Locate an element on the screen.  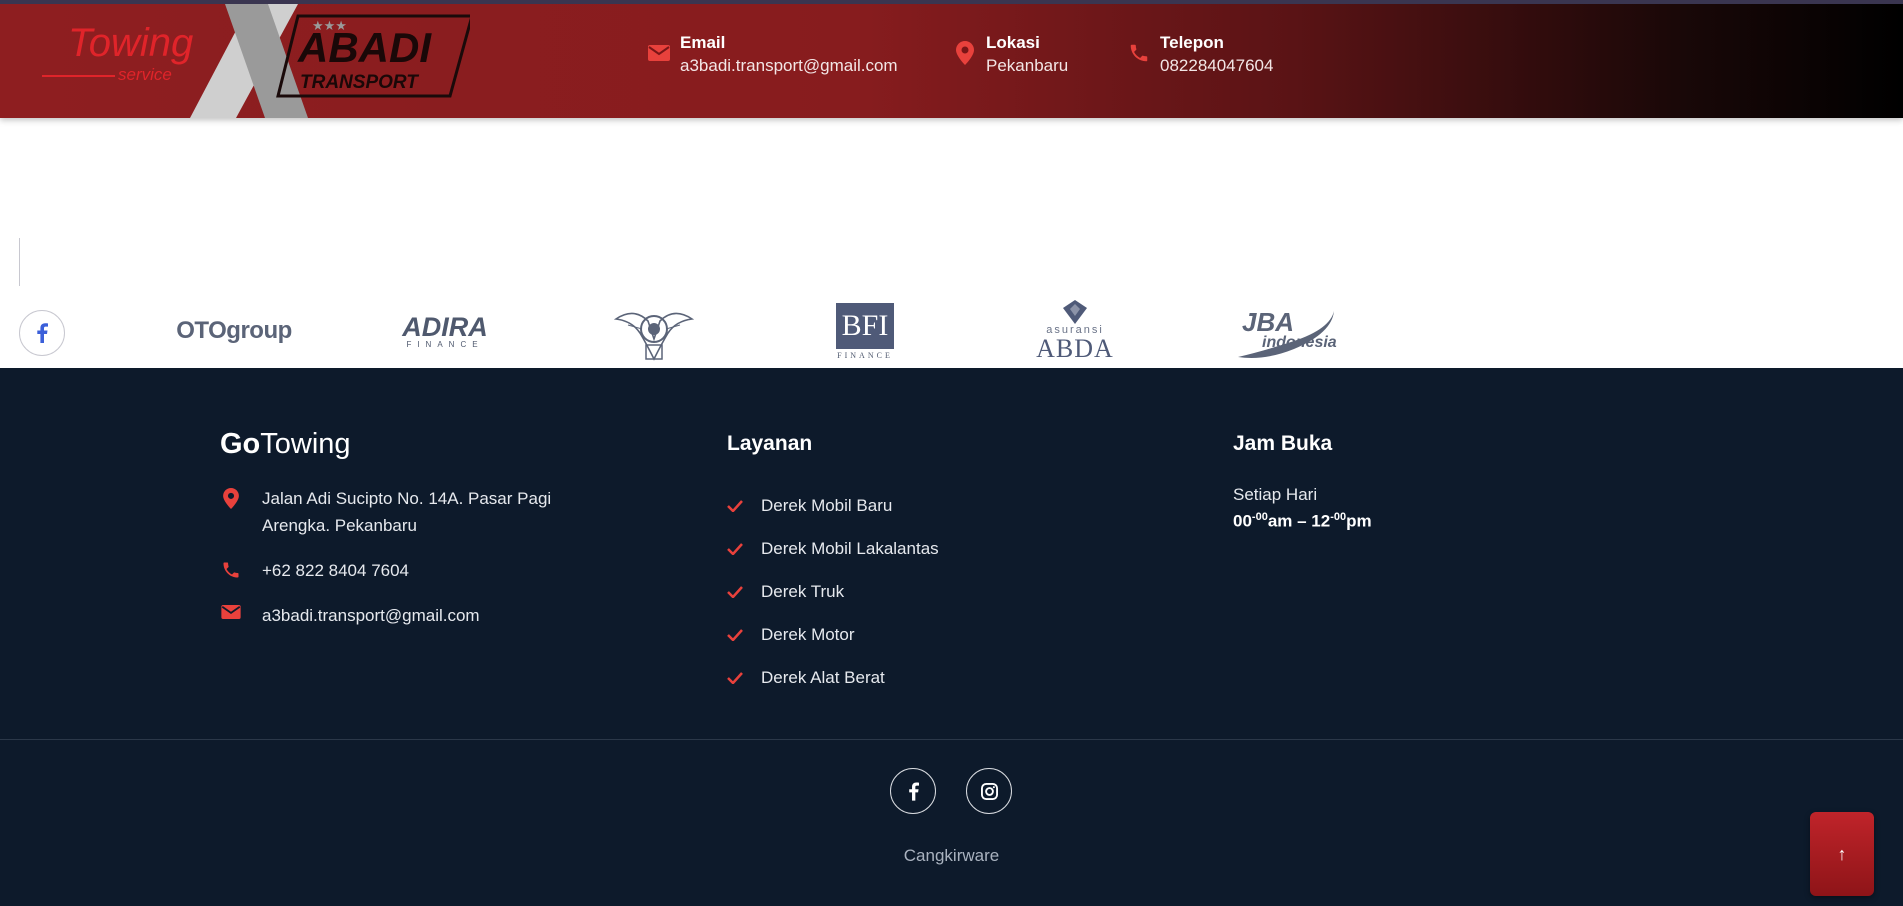
instagram-icon is located at coordinates (989, 791).